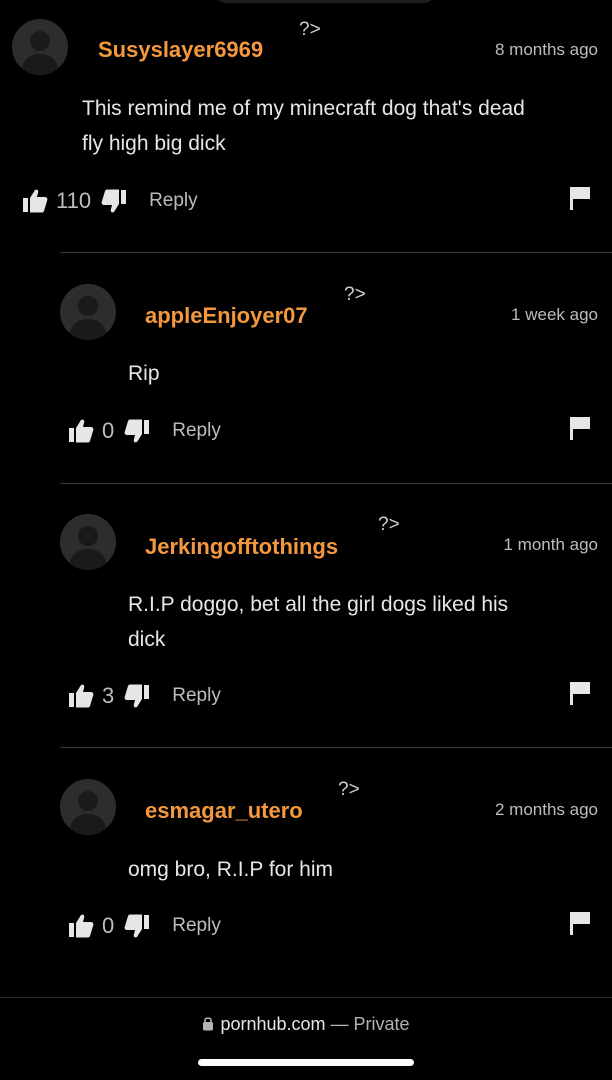 The height and width of the screenshot is (1080, 612). What do you see at coordinates (144, 373) in the screenshot?
I see `comment-text: Rip` at bounding box center [144, 373].